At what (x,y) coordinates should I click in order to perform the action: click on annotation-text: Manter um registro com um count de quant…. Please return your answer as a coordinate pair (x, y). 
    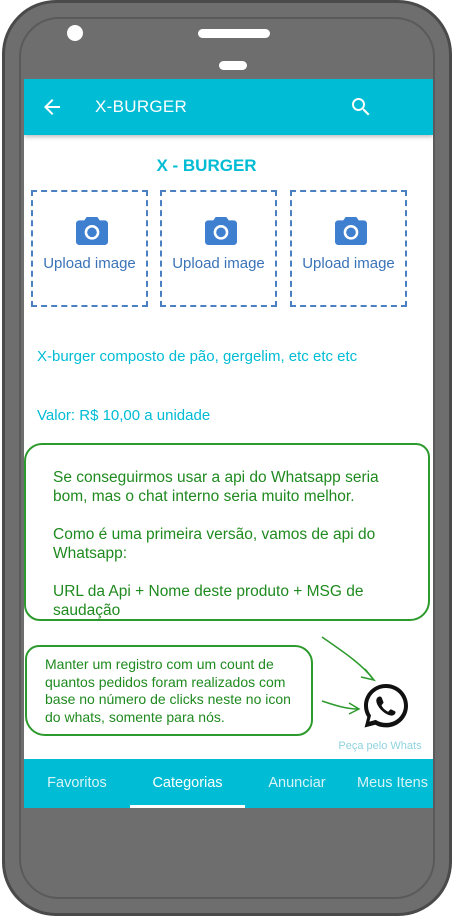
    Looking at the image, I should click on (168, 690).